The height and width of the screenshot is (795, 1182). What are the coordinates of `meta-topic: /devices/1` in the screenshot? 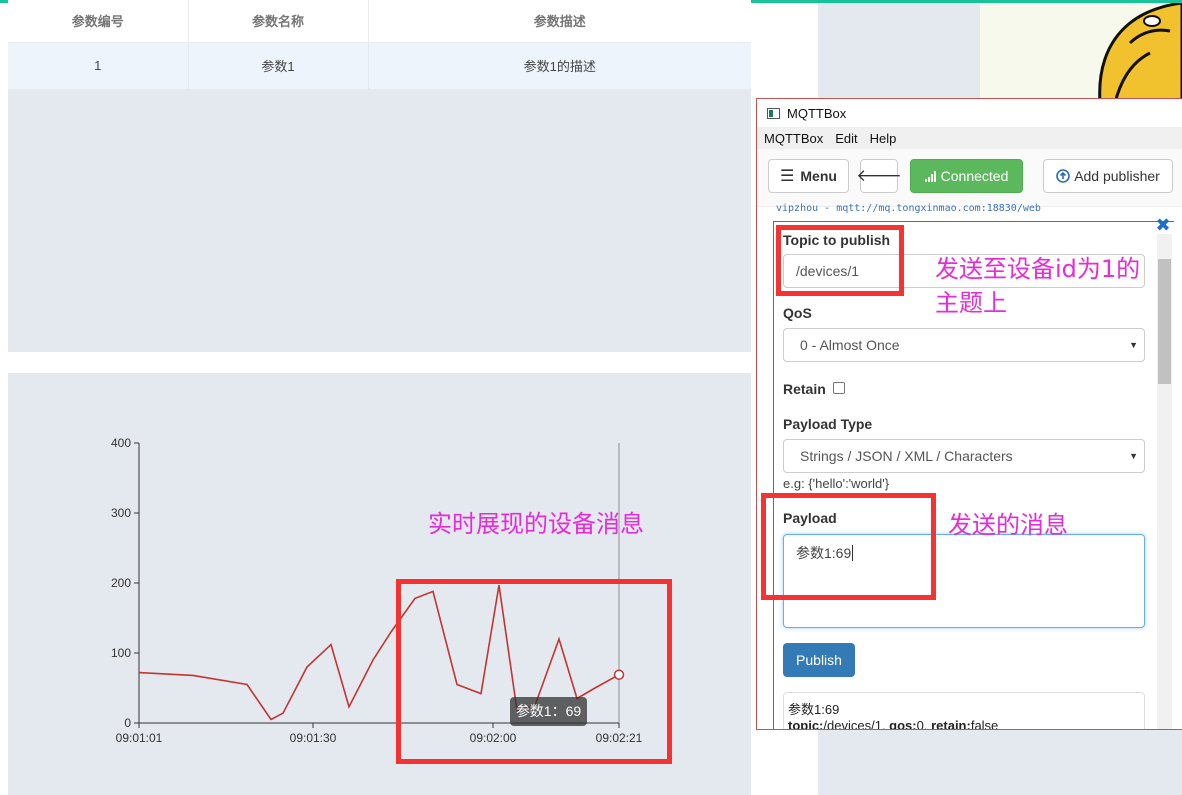 It's located at (852, 724).